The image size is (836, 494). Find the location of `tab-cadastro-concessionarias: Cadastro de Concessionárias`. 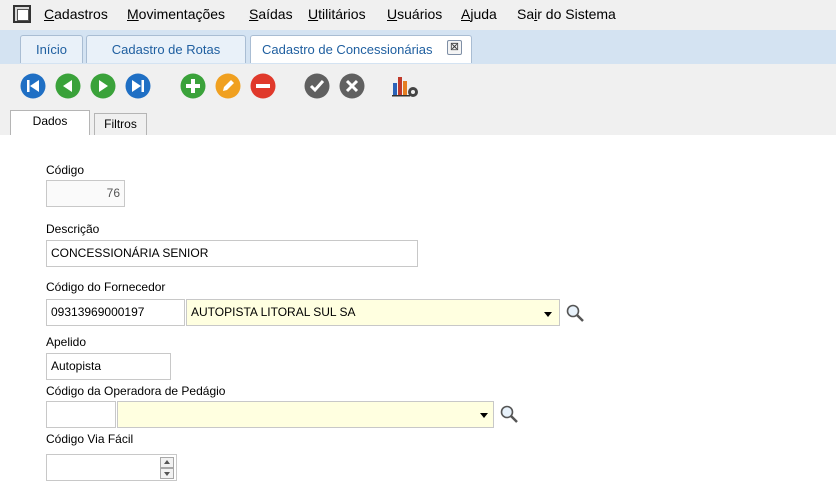

tab-cadastro-concessionarias: Cadastro de Concessionárias is located at coordinates (361, 49).